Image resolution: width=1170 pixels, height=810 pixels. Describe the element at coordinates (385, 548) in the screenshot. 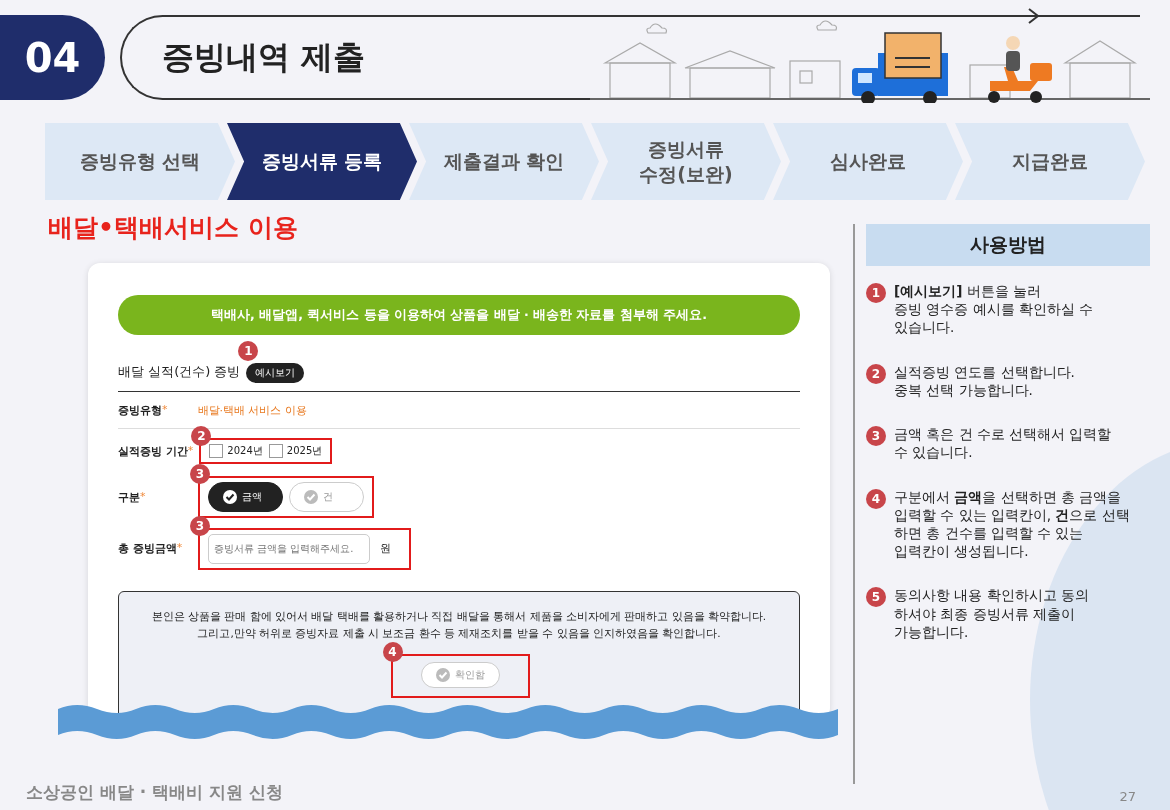

I see `unit-label: 원` at that location.